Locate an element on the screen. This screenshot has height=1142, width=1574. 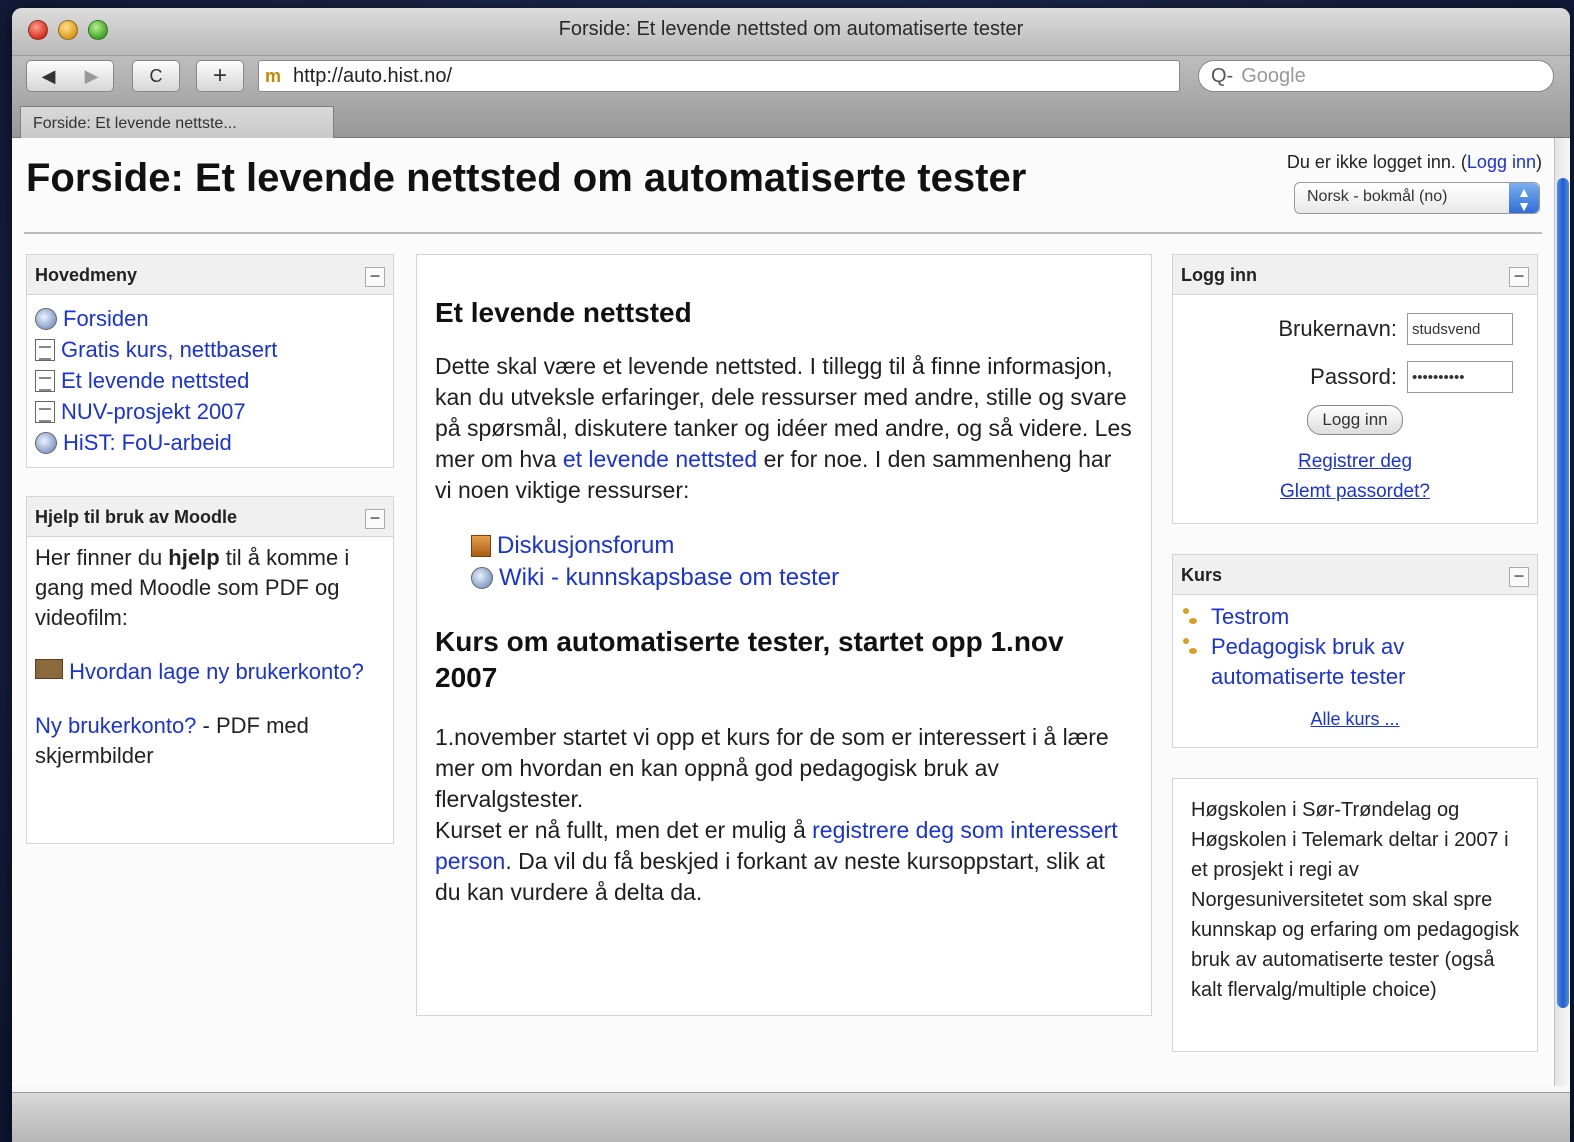
menu-link: NUV-prosjekt 2007 is located at coordinates (153, 411).